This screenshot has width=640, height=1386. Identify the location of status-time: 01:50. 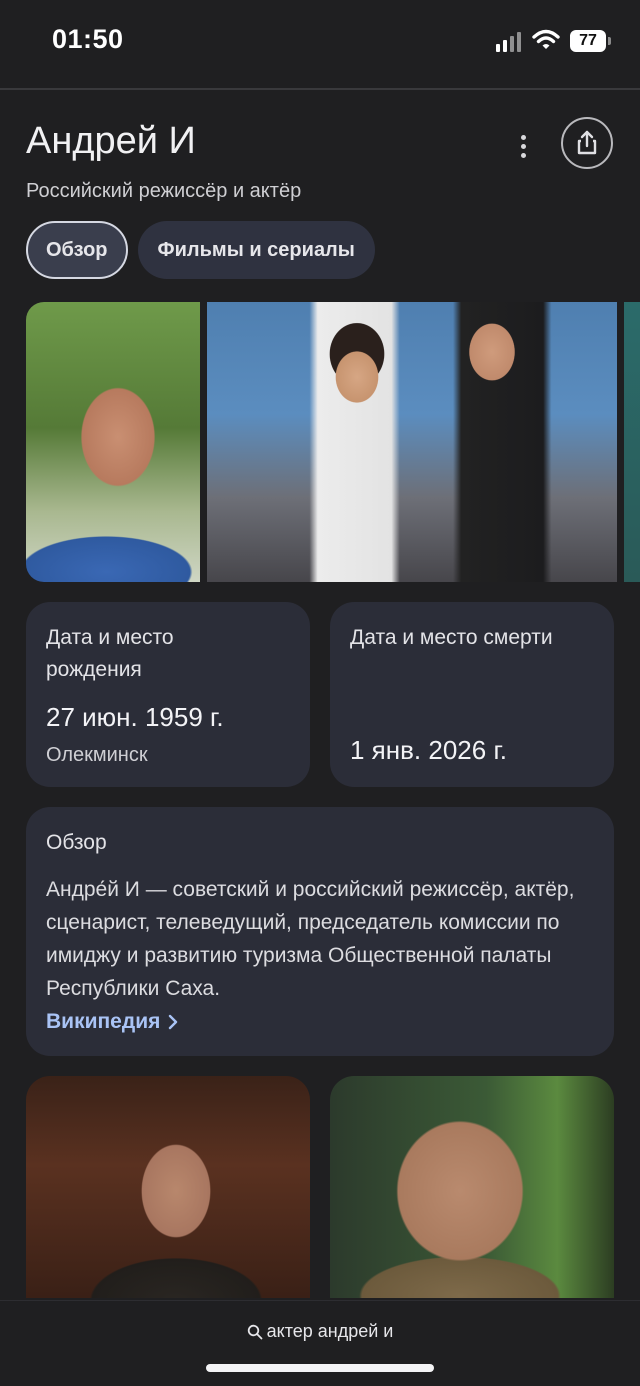
(88, 39).